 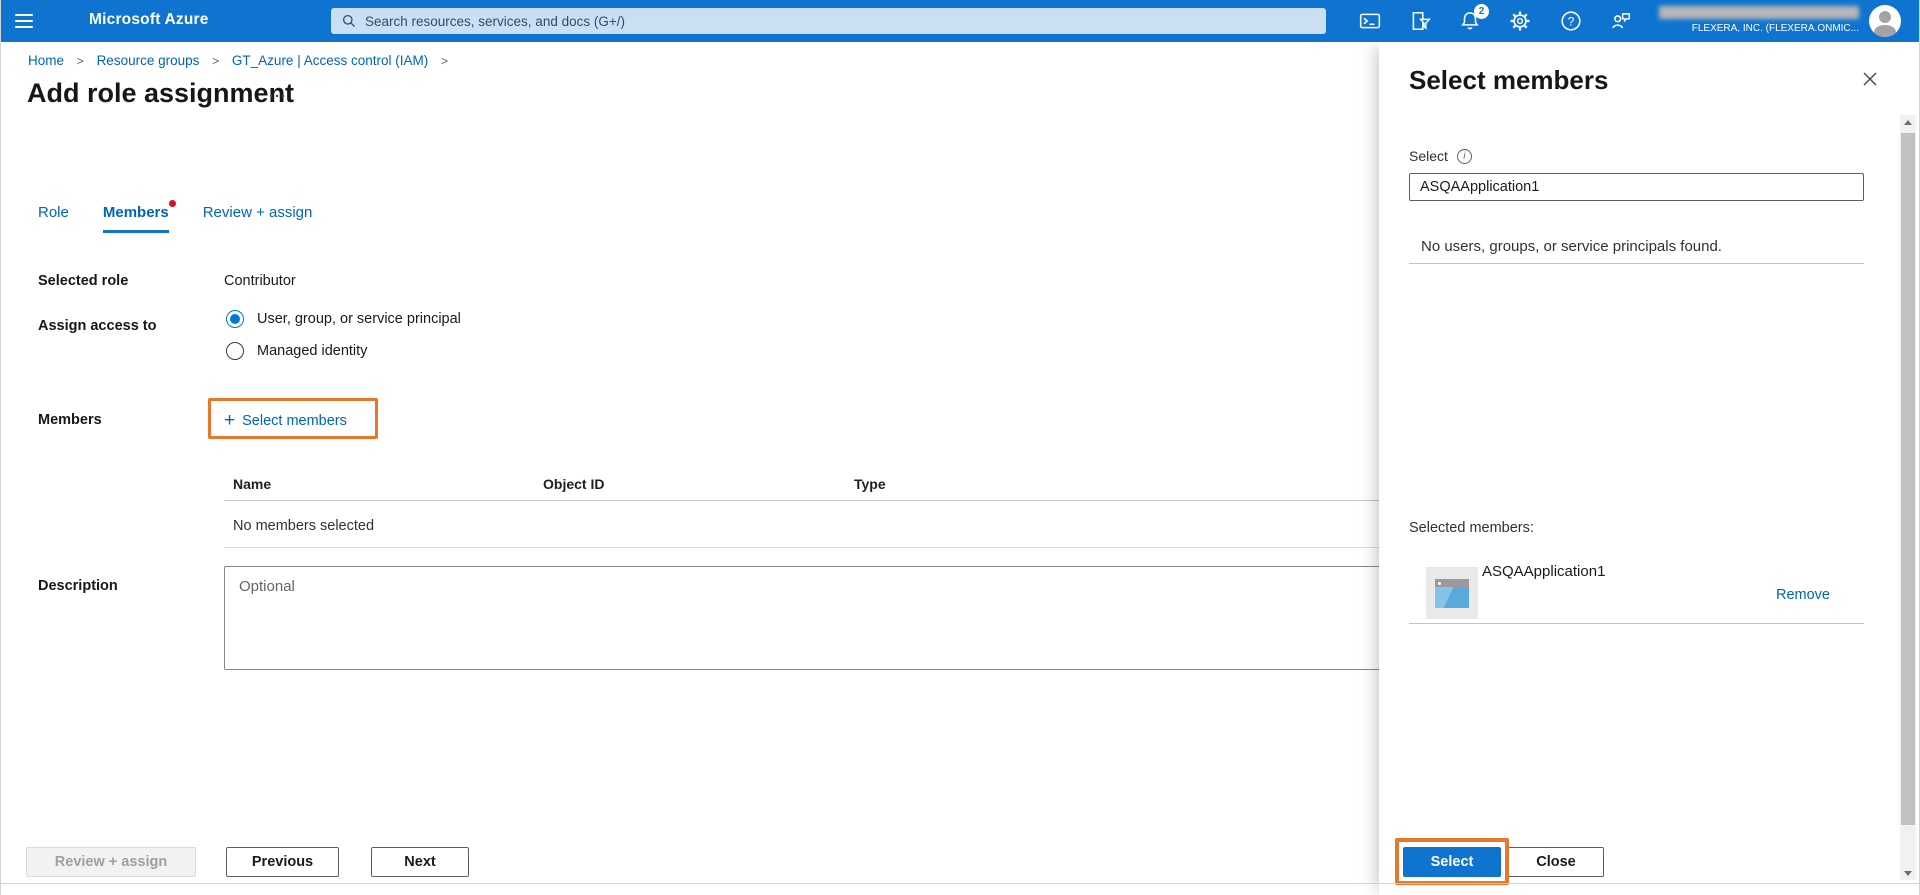 What do you see at coordinates (235, 319) in the screenshot?
I see `radio-selected-icon` at bounding box center [235, 319].